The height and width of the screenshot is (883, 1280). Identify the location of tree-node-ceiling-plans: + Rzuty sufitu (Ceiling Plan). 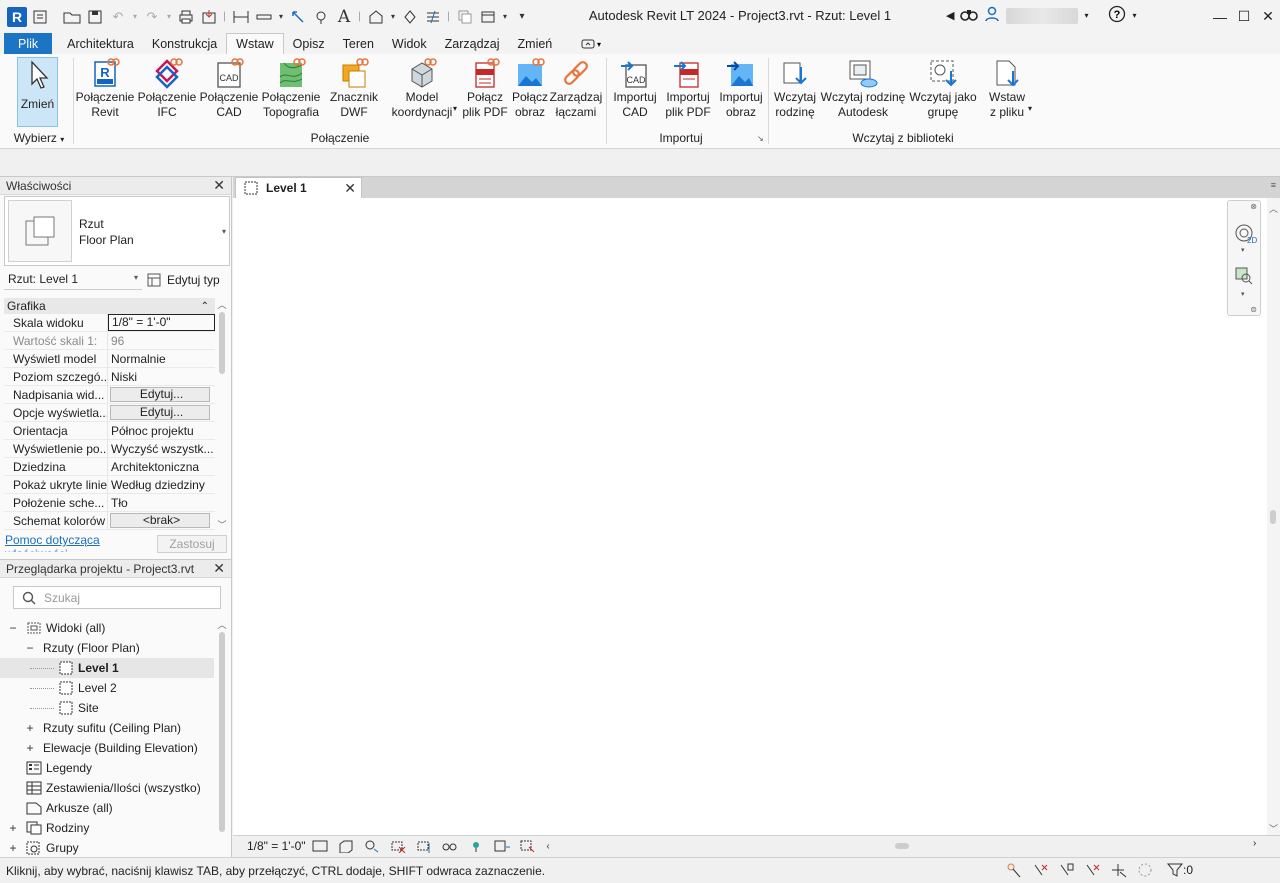
(107, 728).